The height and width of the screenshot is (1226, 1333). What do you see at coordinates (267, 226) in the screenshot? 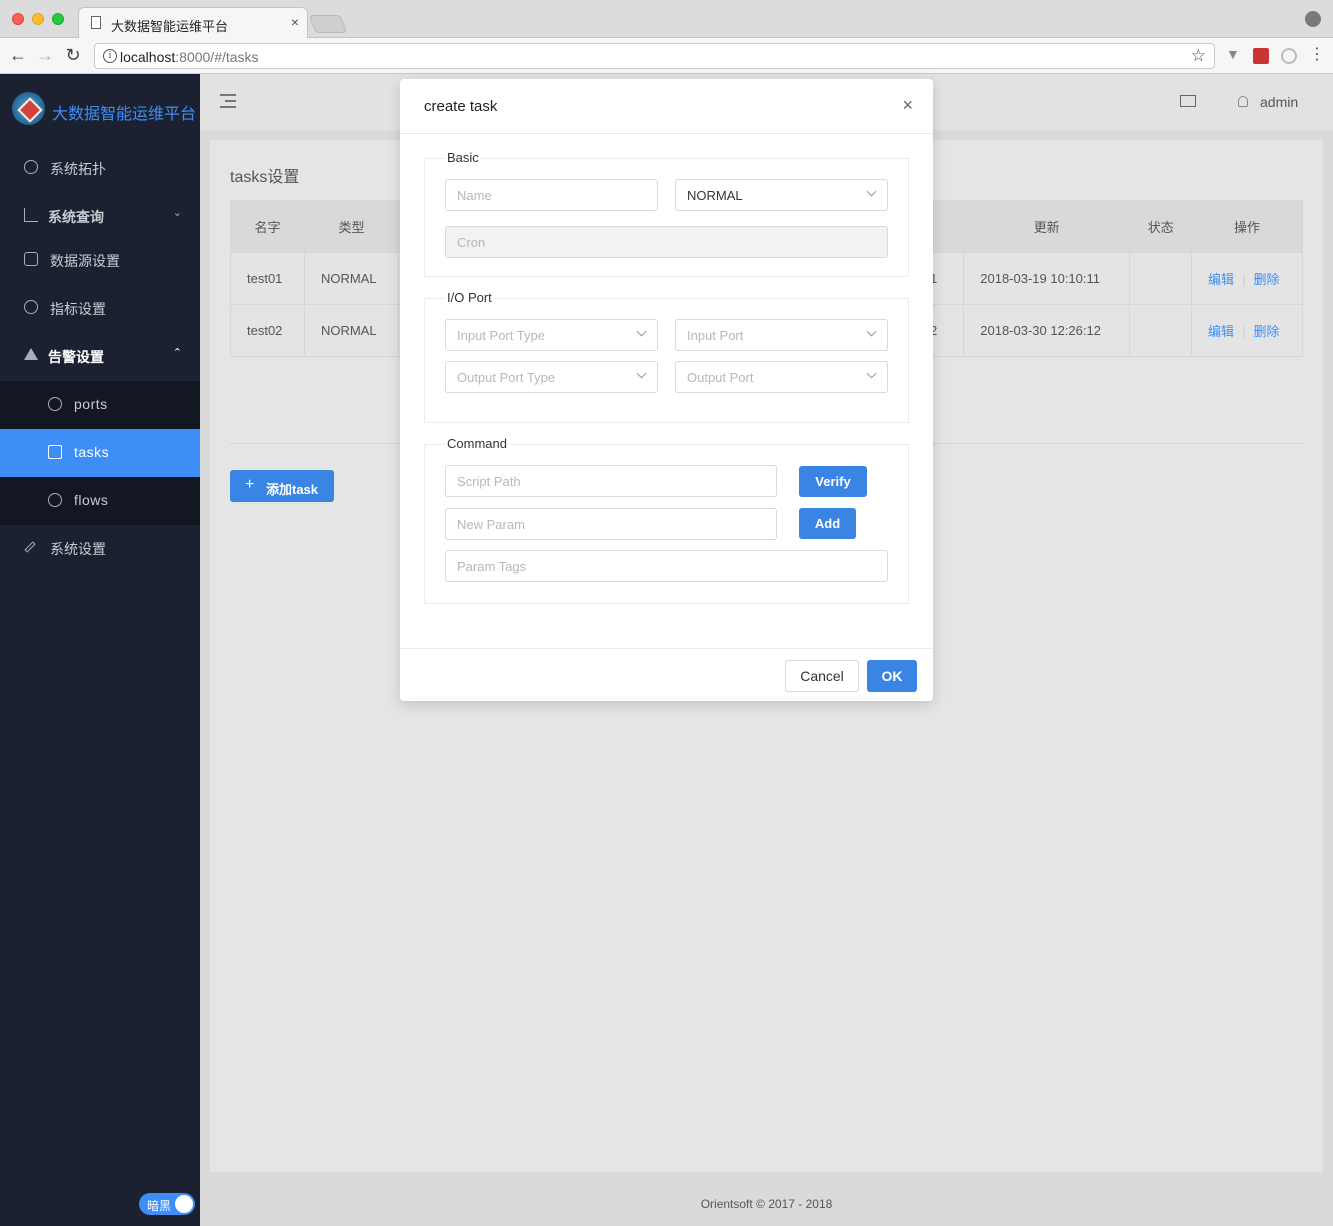
I see `column-header: 名字` at bounding box center [267, 226].